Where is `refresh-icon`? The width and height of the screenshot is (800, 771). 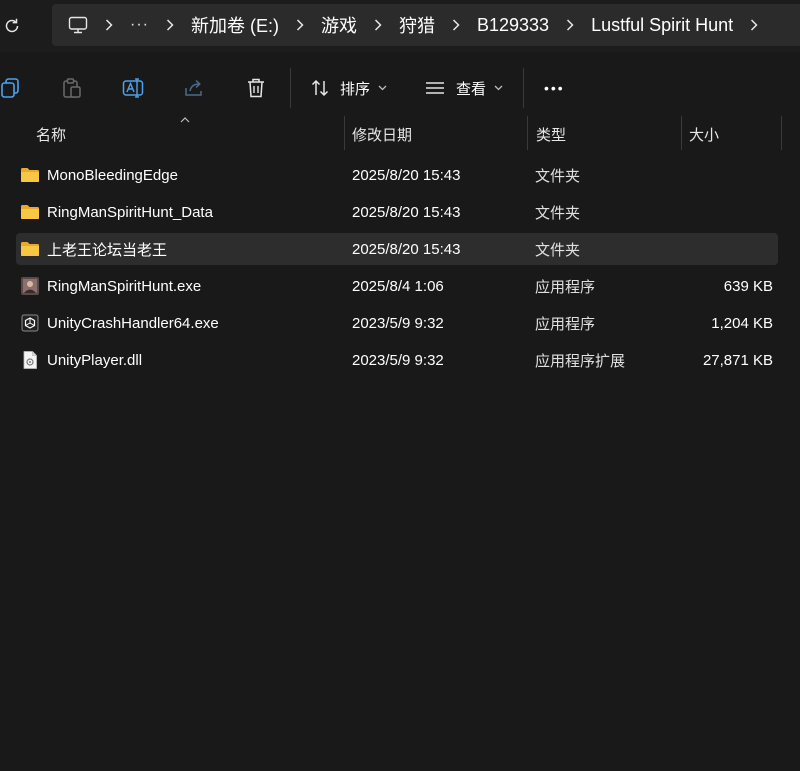 refresh-icon is located at coordinates (12, 25).